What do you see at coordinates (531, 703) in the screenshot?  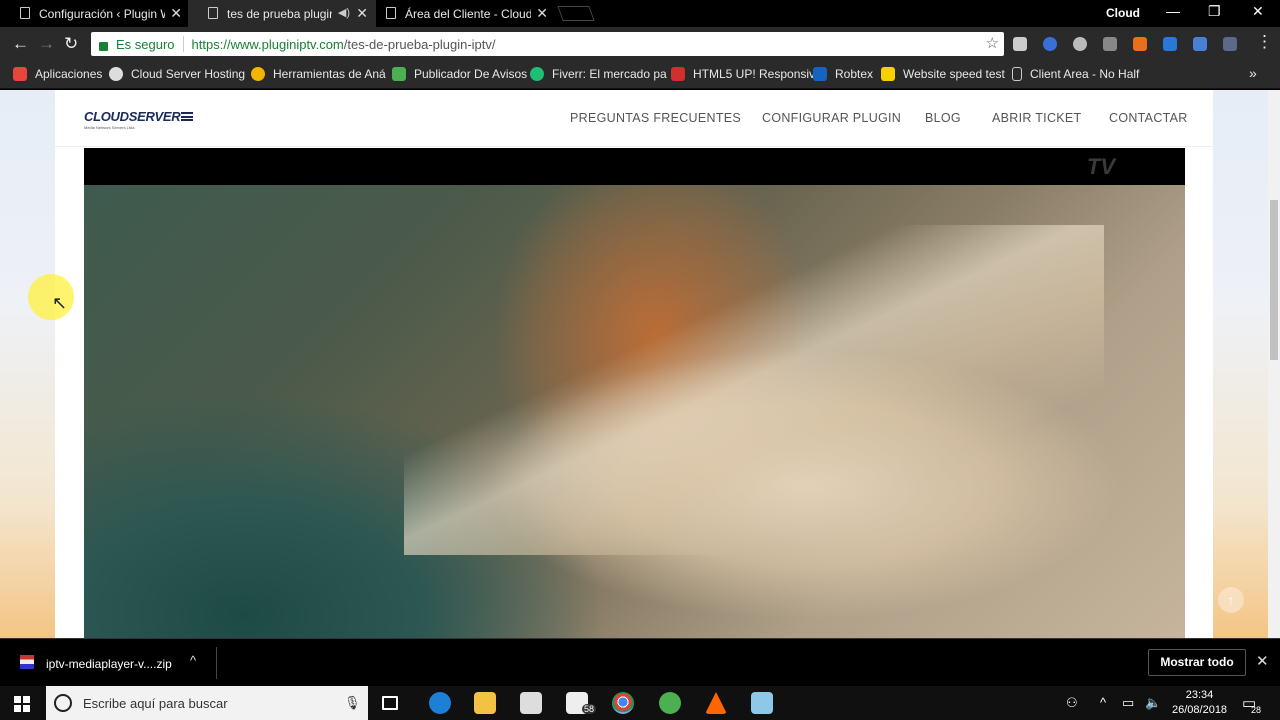 I see `store-icon` at bounding box center [531, 703].